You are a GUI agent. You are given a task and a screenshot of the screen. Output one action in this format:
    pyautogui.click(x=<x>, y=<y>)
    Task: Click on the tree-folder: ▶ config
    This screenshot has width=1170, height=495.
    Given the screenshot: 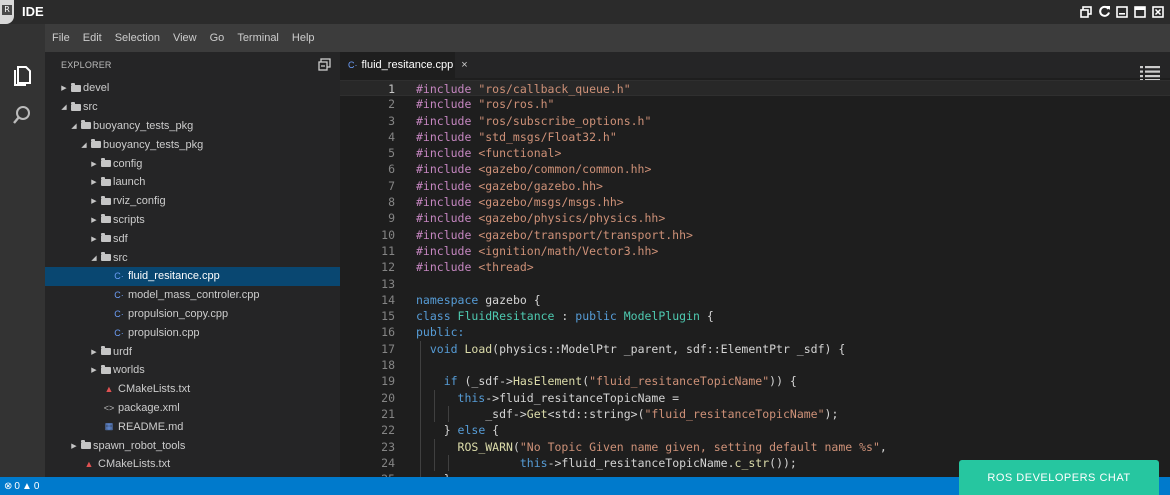 What is the action you would take?
    pyautogui.click(x=192, y=163)
    